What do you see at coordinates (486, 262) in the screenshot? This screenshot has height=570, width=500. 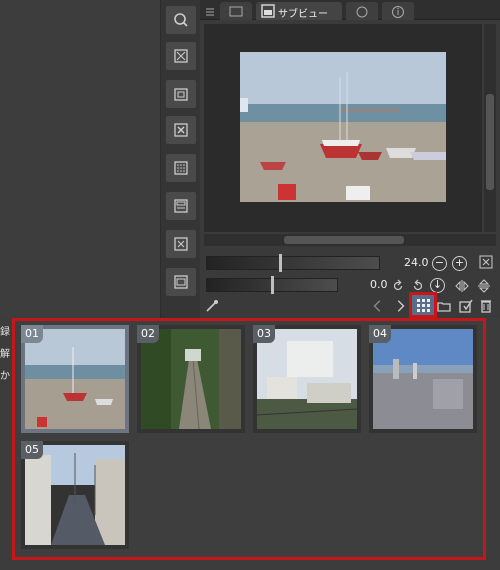 I see `fit-view-icon` at bounding box center [486, 262].